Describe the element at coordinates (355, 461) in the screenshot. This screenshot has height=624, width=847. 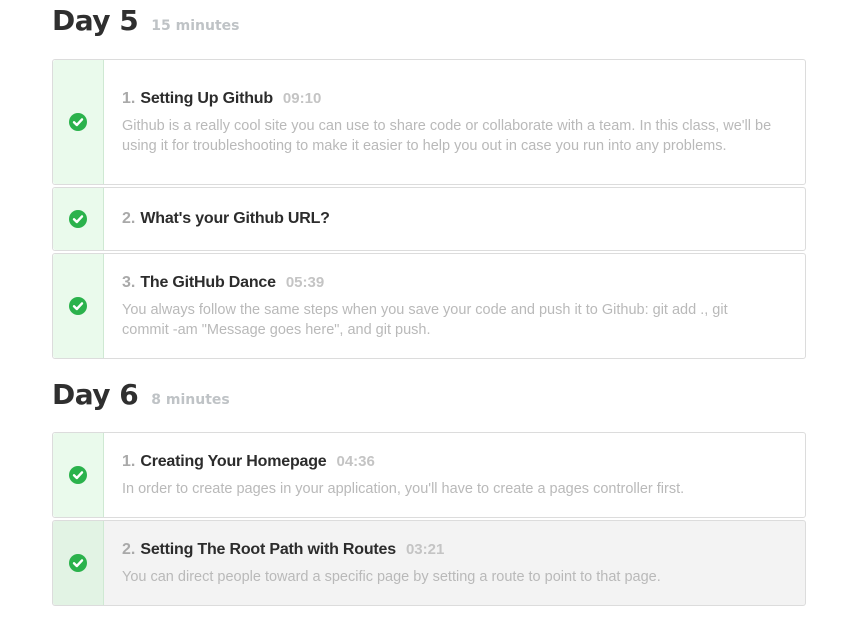
I see `lesson-duration: 04:36` at that location.